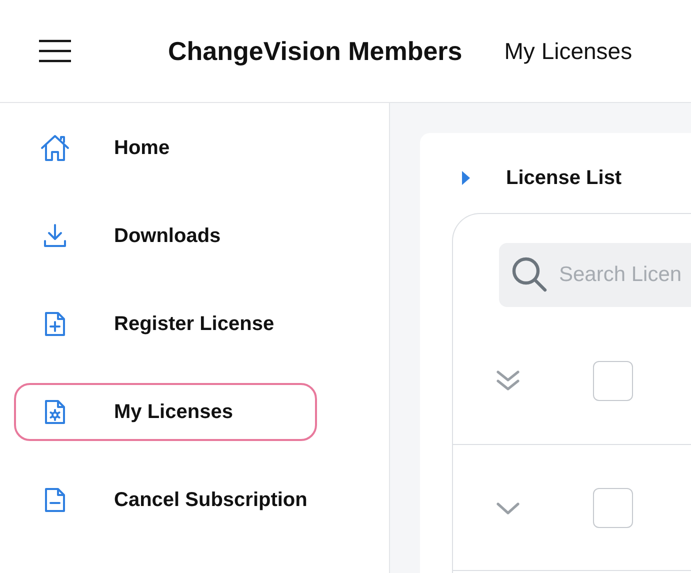 The width and height of the screenshot is (691, 573). Describe the element at coordinates (165, 500) in the screenshot. I see `sidebar-item: Cancel Subscription` at that location.